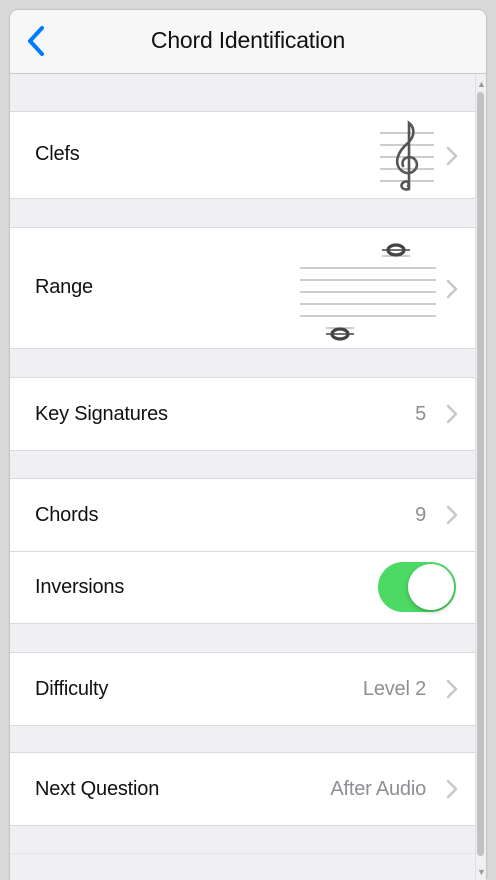 This screenshot has width=496, height=880. Describe the element at coordinates (378, 789) in the screenshot. I see `next-question-value: After Audio` at that location.